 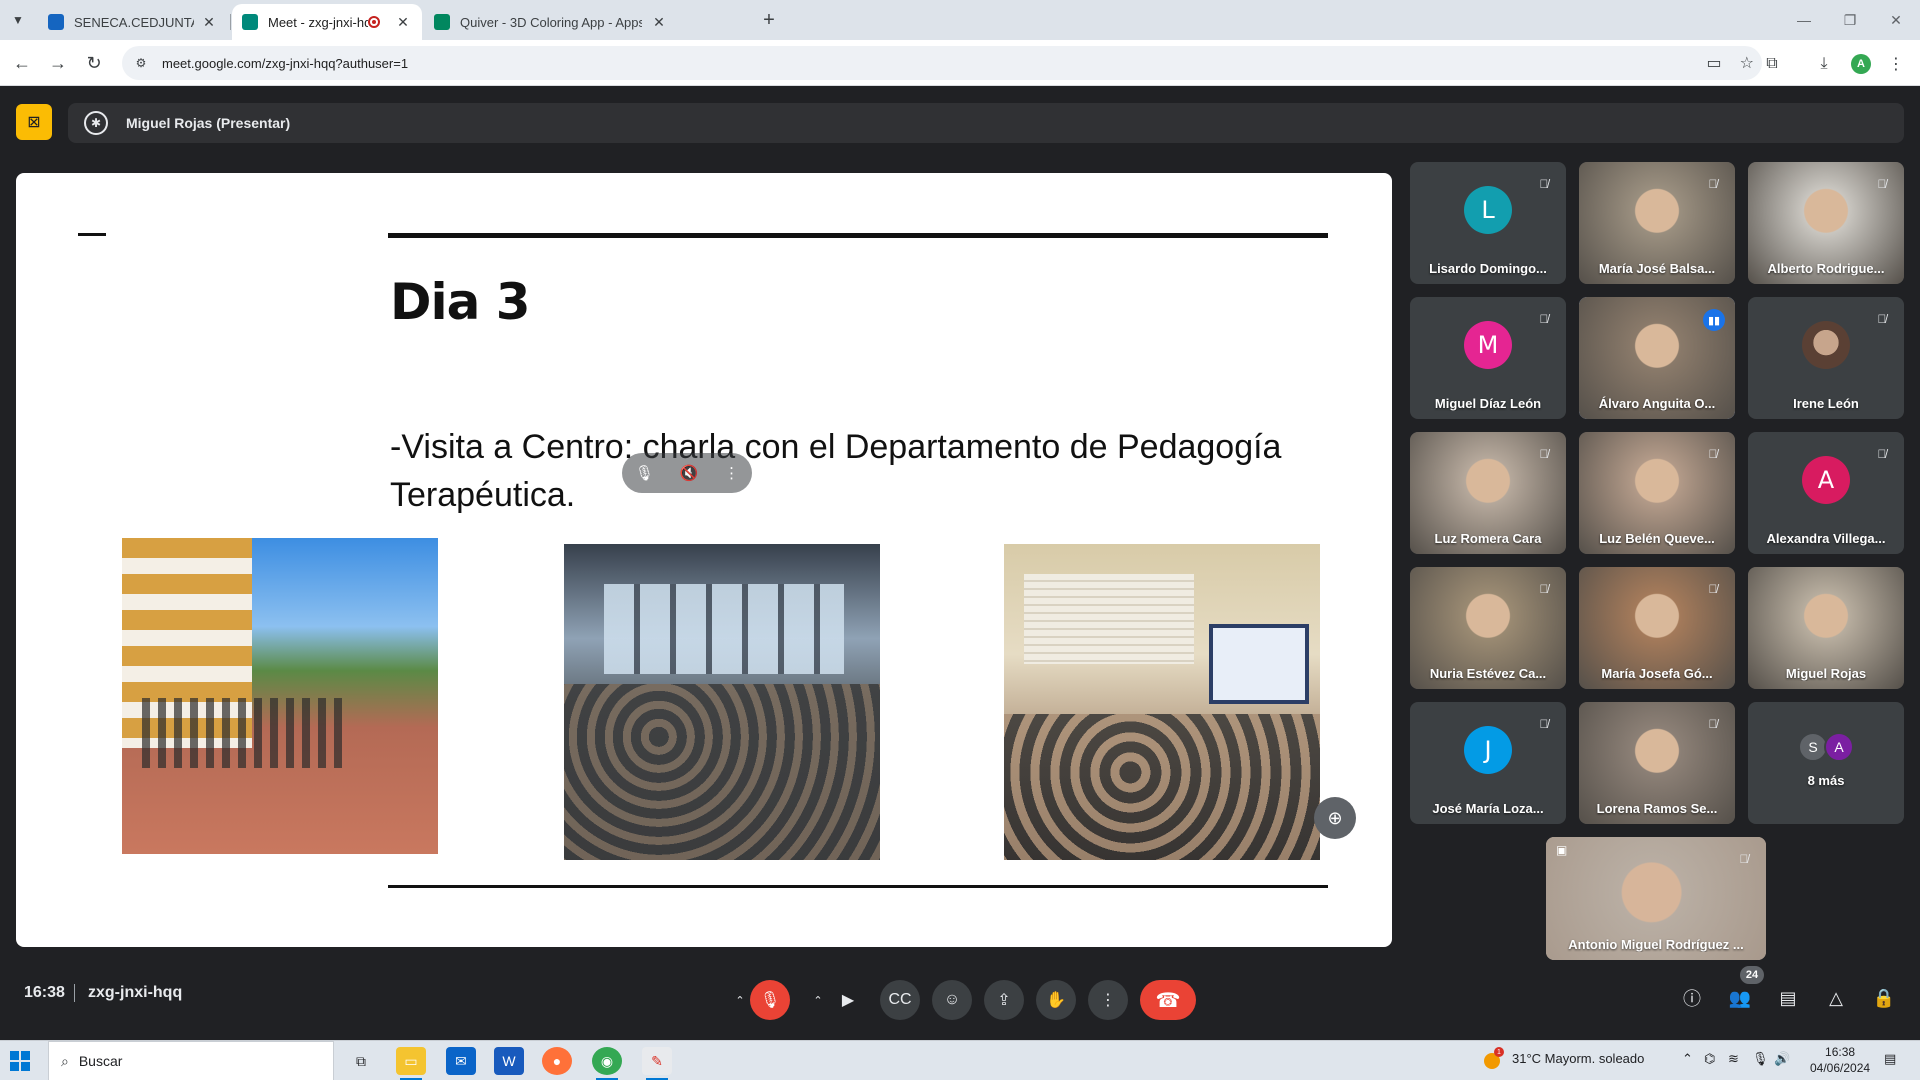 I want to click on back-arrow-icon: ←, so click(x=22, y=63).